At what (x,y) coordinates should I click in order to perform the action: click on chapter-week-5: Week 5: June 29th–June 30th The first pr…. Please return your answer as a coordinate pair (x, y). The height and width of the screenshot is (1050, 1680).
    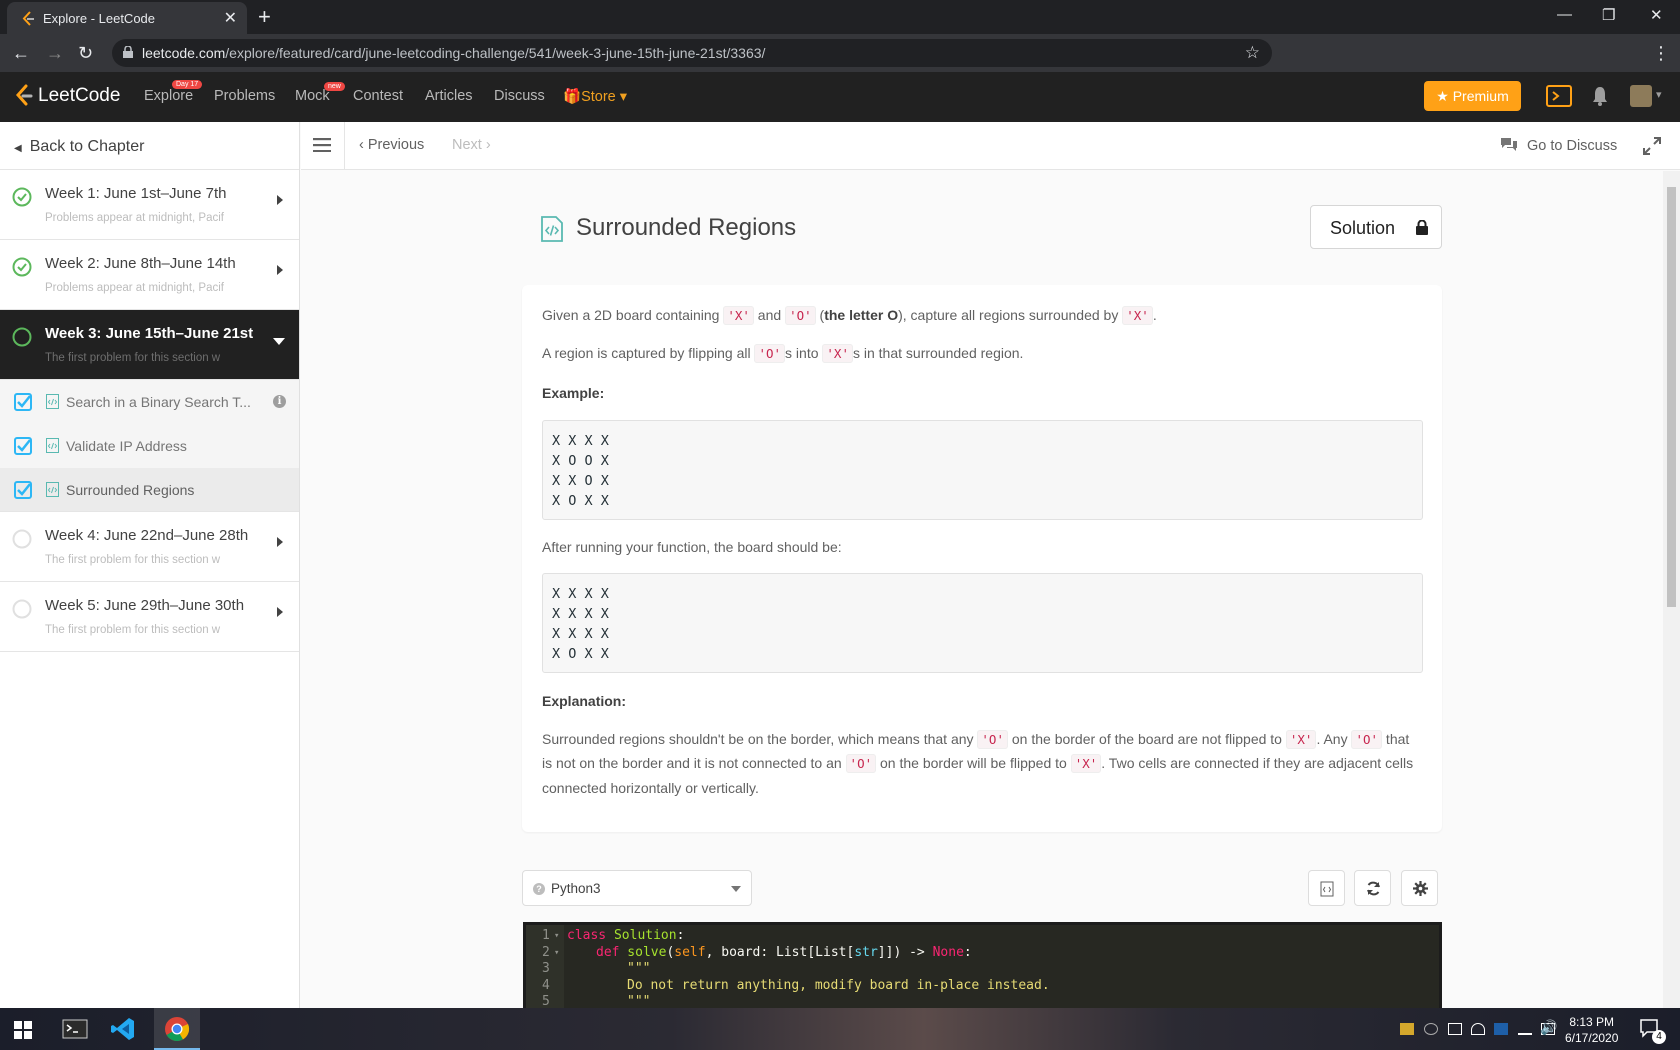
    Looking at the image, I should click on (149, 617).